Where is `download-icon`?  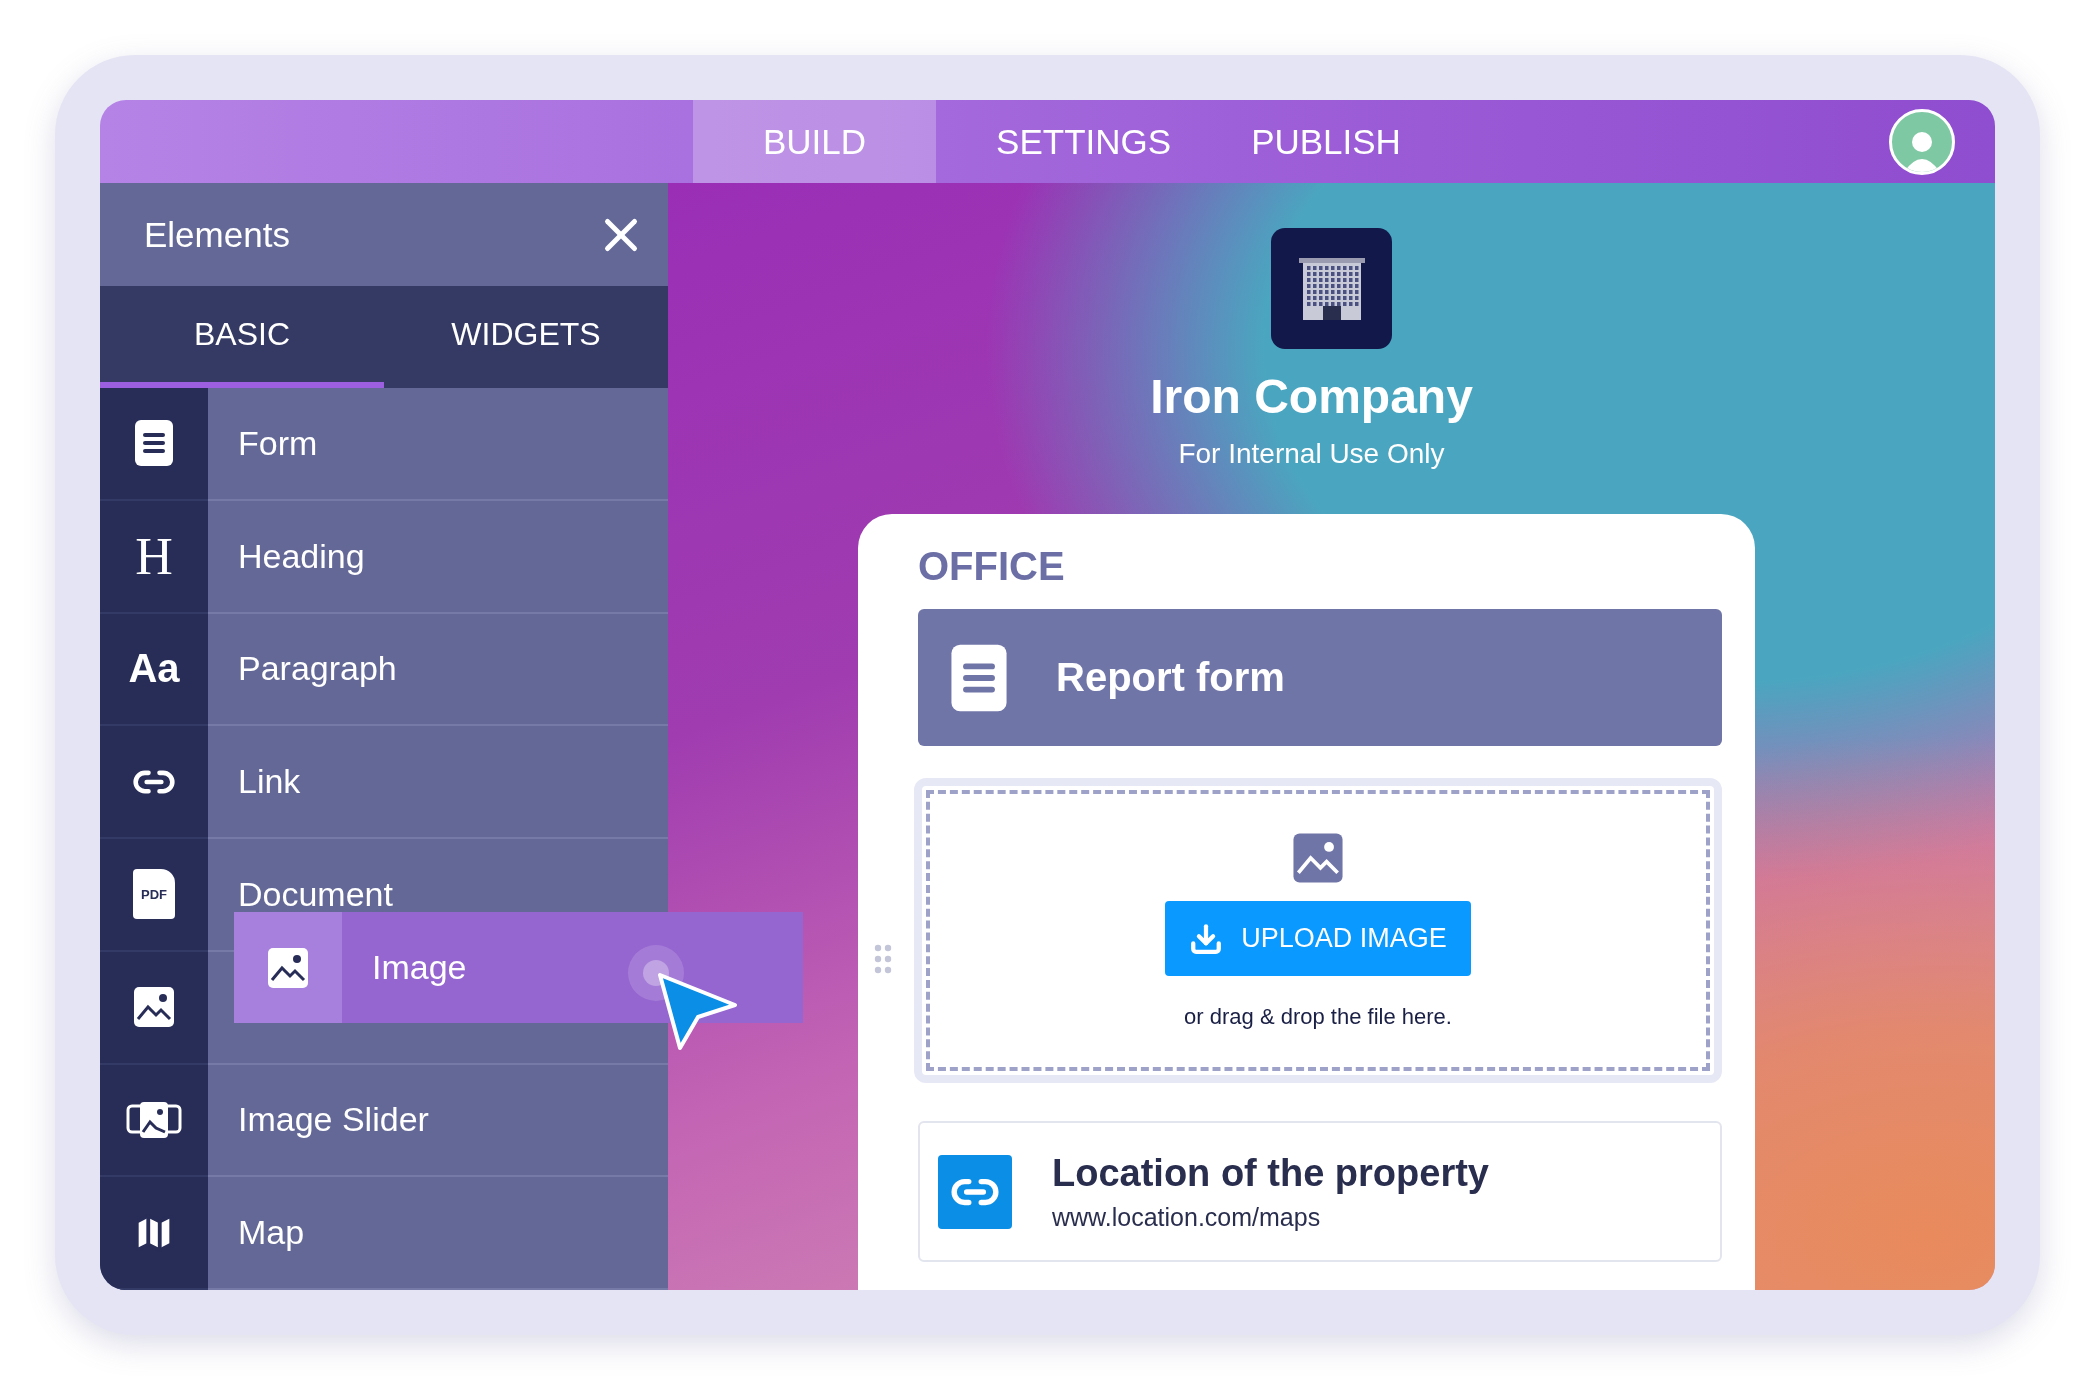
download-icon is located at coordinates (1206, 938).